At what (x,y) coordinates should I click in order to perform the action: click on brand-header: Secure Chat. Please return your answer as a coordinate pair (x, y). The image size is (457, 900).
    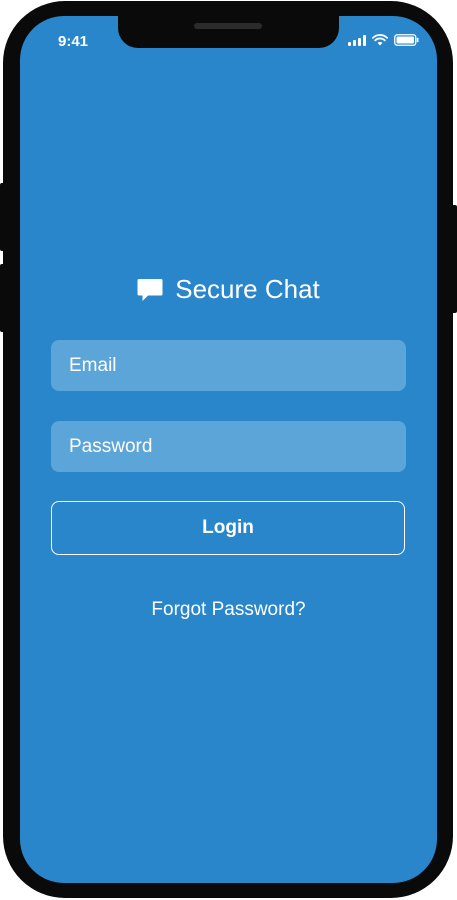
    Looking at the image, I should click on (228, 289).